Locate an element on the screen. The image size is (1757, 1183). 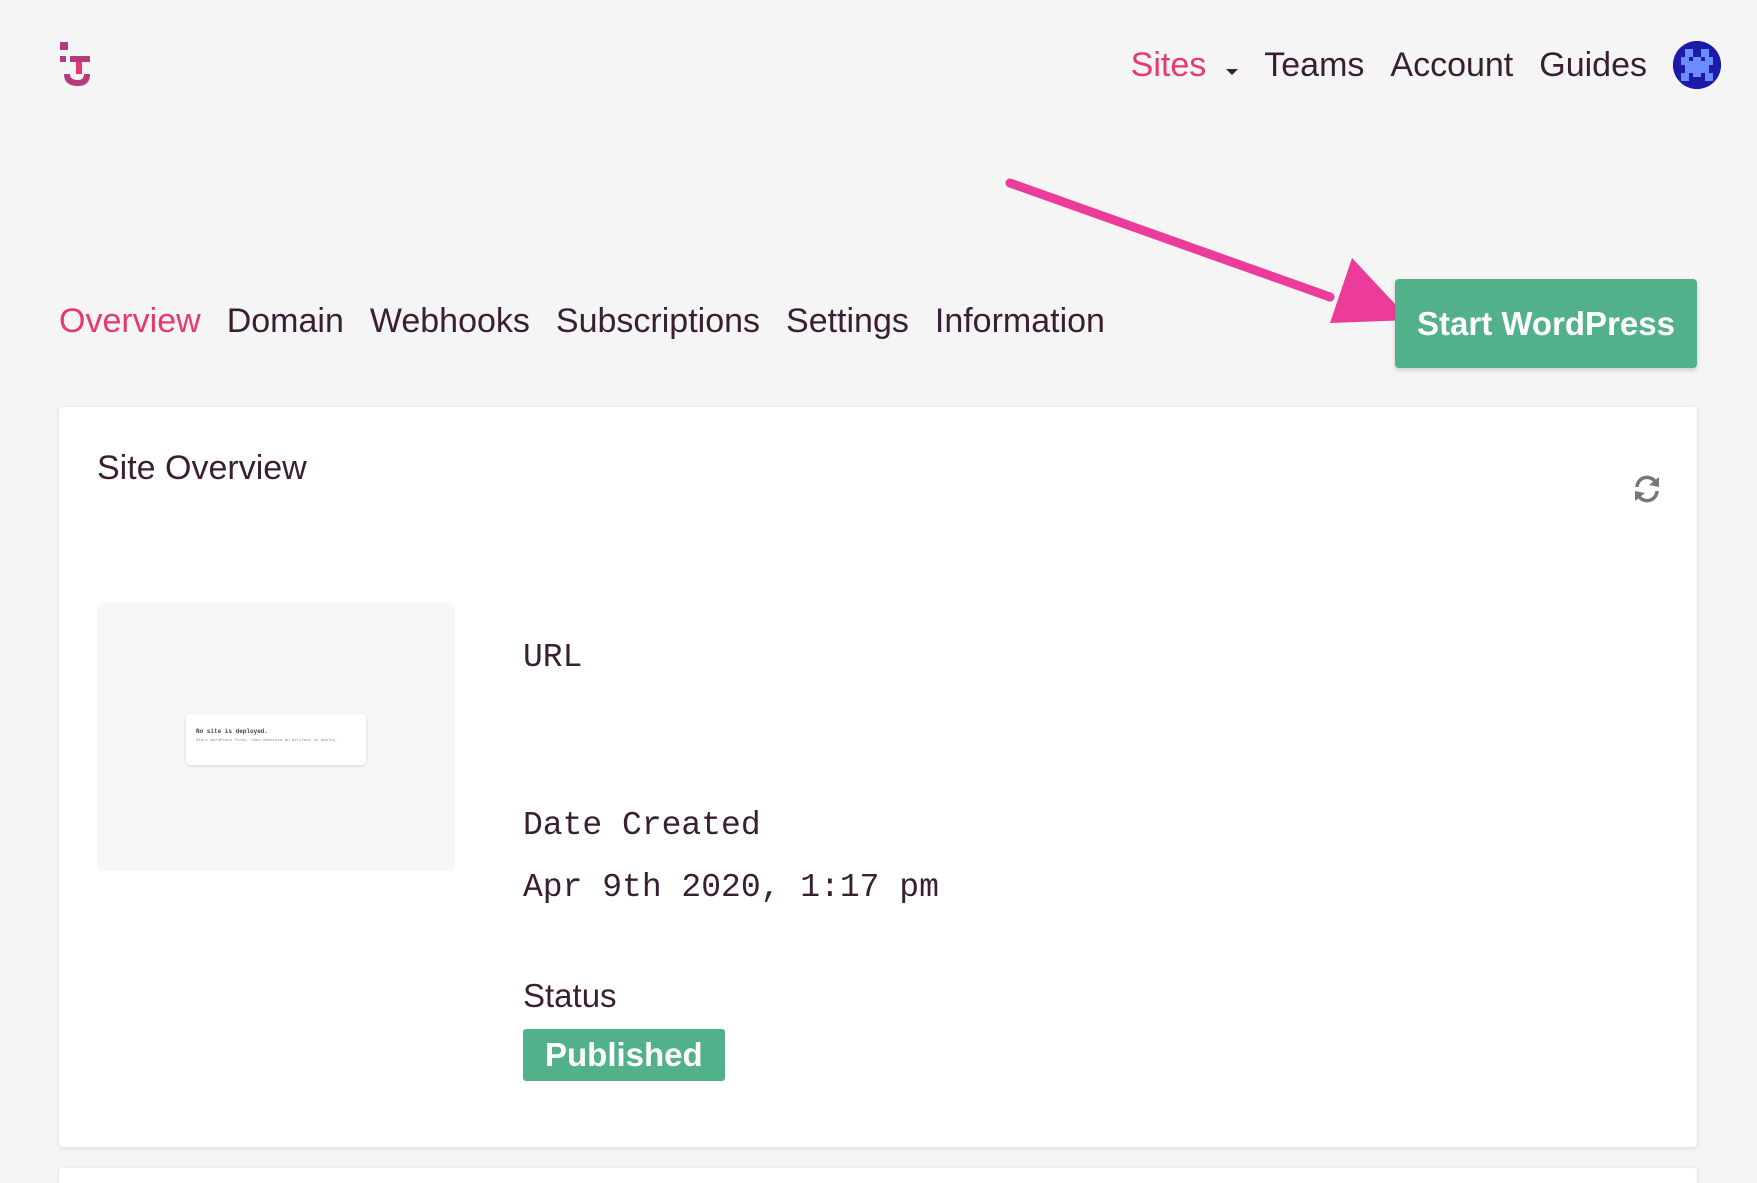
date-created-value: Apr 9th 2020, 1:17 pm is located at coordinates (731, 887).